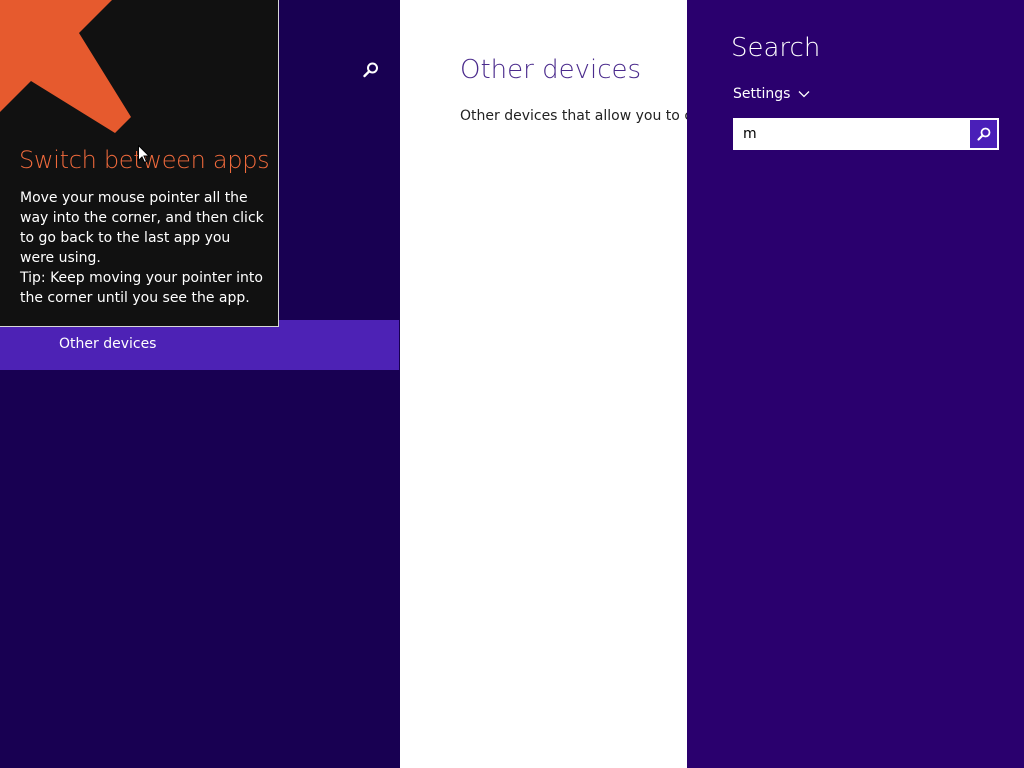  Describe the element at coordinates (851, 134) in the screenshot. I see `search-input` at that location.